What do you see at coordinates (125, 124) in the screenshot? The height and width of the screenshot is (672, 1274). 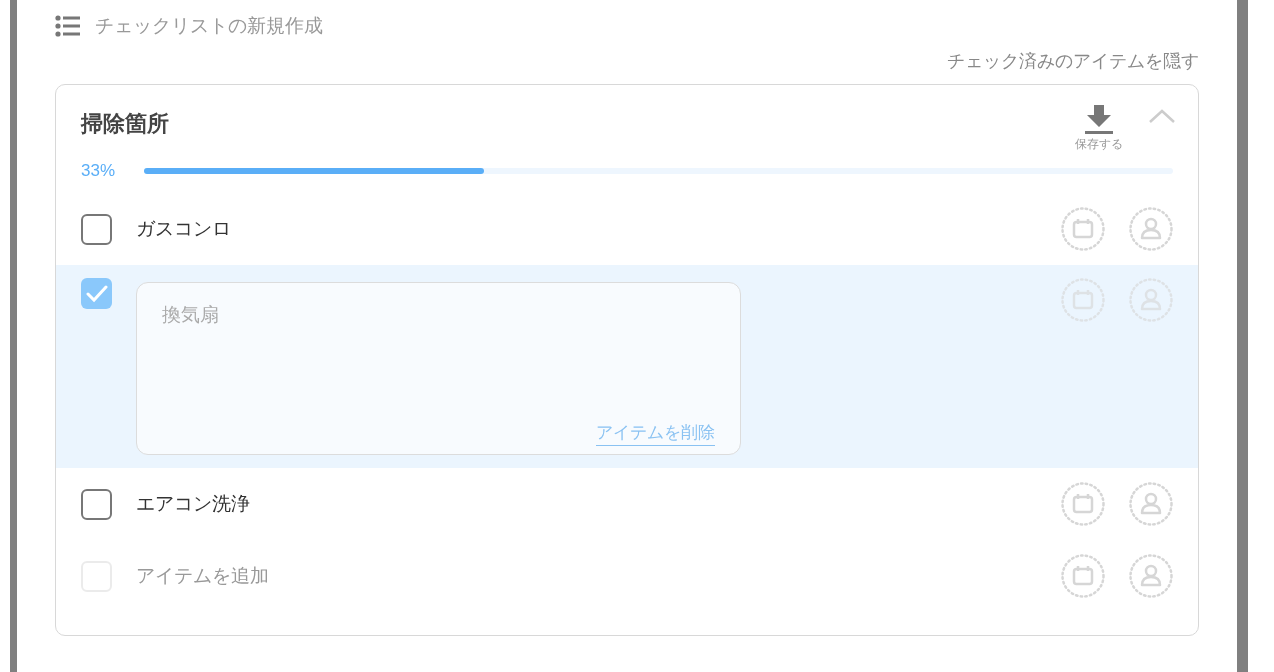 I see `checklist-title: 掃除箇所` at bounding box center [125, 124].